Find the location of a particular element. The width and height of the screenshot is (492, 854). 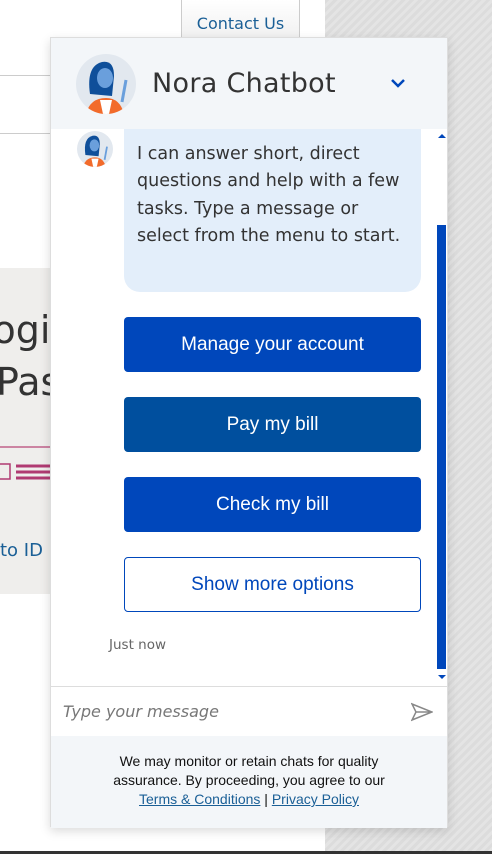

manage-account-button: Manage your account is located at coordinates (272, 344).